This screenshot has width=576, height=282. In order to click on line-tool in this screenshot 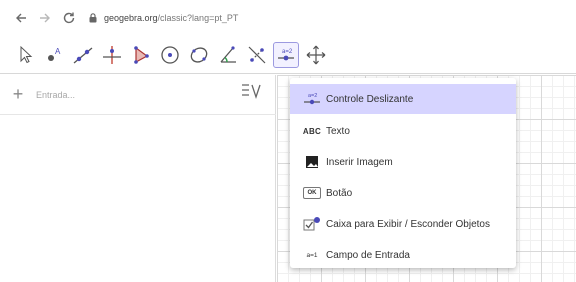, I will do `click(83, 55)`.